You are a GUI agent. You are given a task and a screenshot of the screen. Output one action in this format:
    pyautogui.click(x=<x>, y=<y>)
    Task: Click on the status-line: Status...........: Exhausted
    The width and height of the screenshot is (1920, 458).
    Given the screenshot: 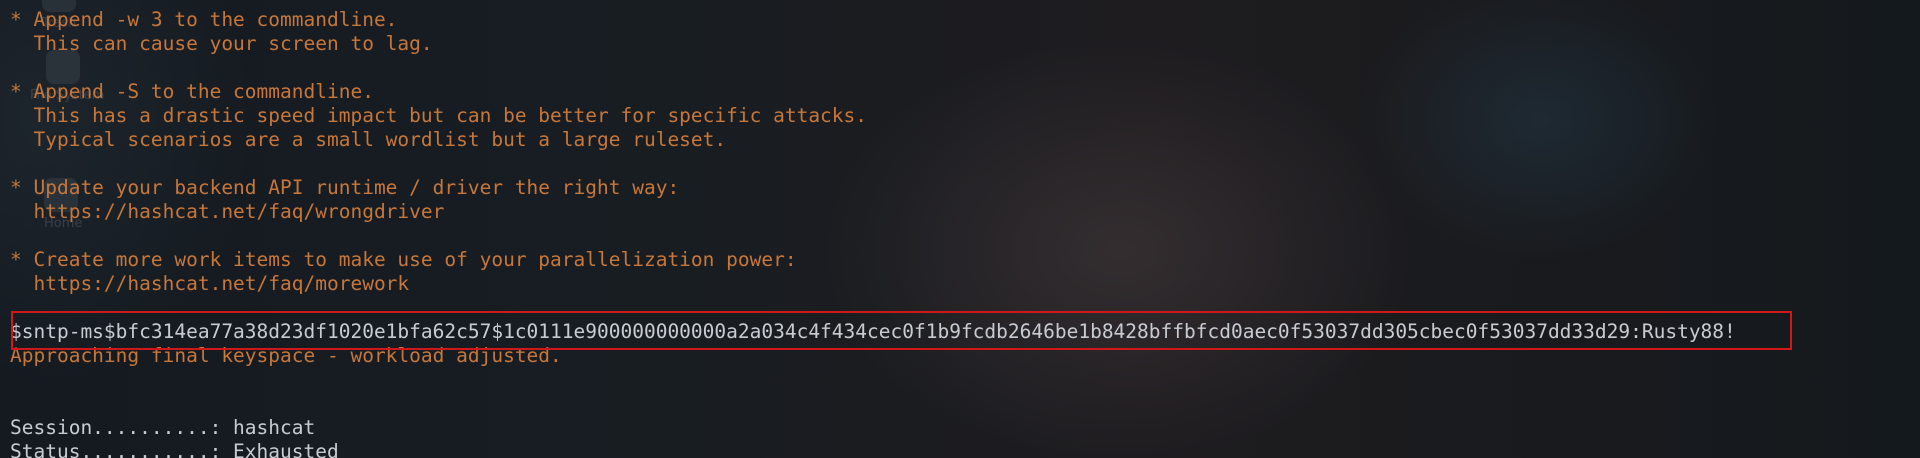 What is the action you would take?
    pyautogui.click(x=174, y=449)
    